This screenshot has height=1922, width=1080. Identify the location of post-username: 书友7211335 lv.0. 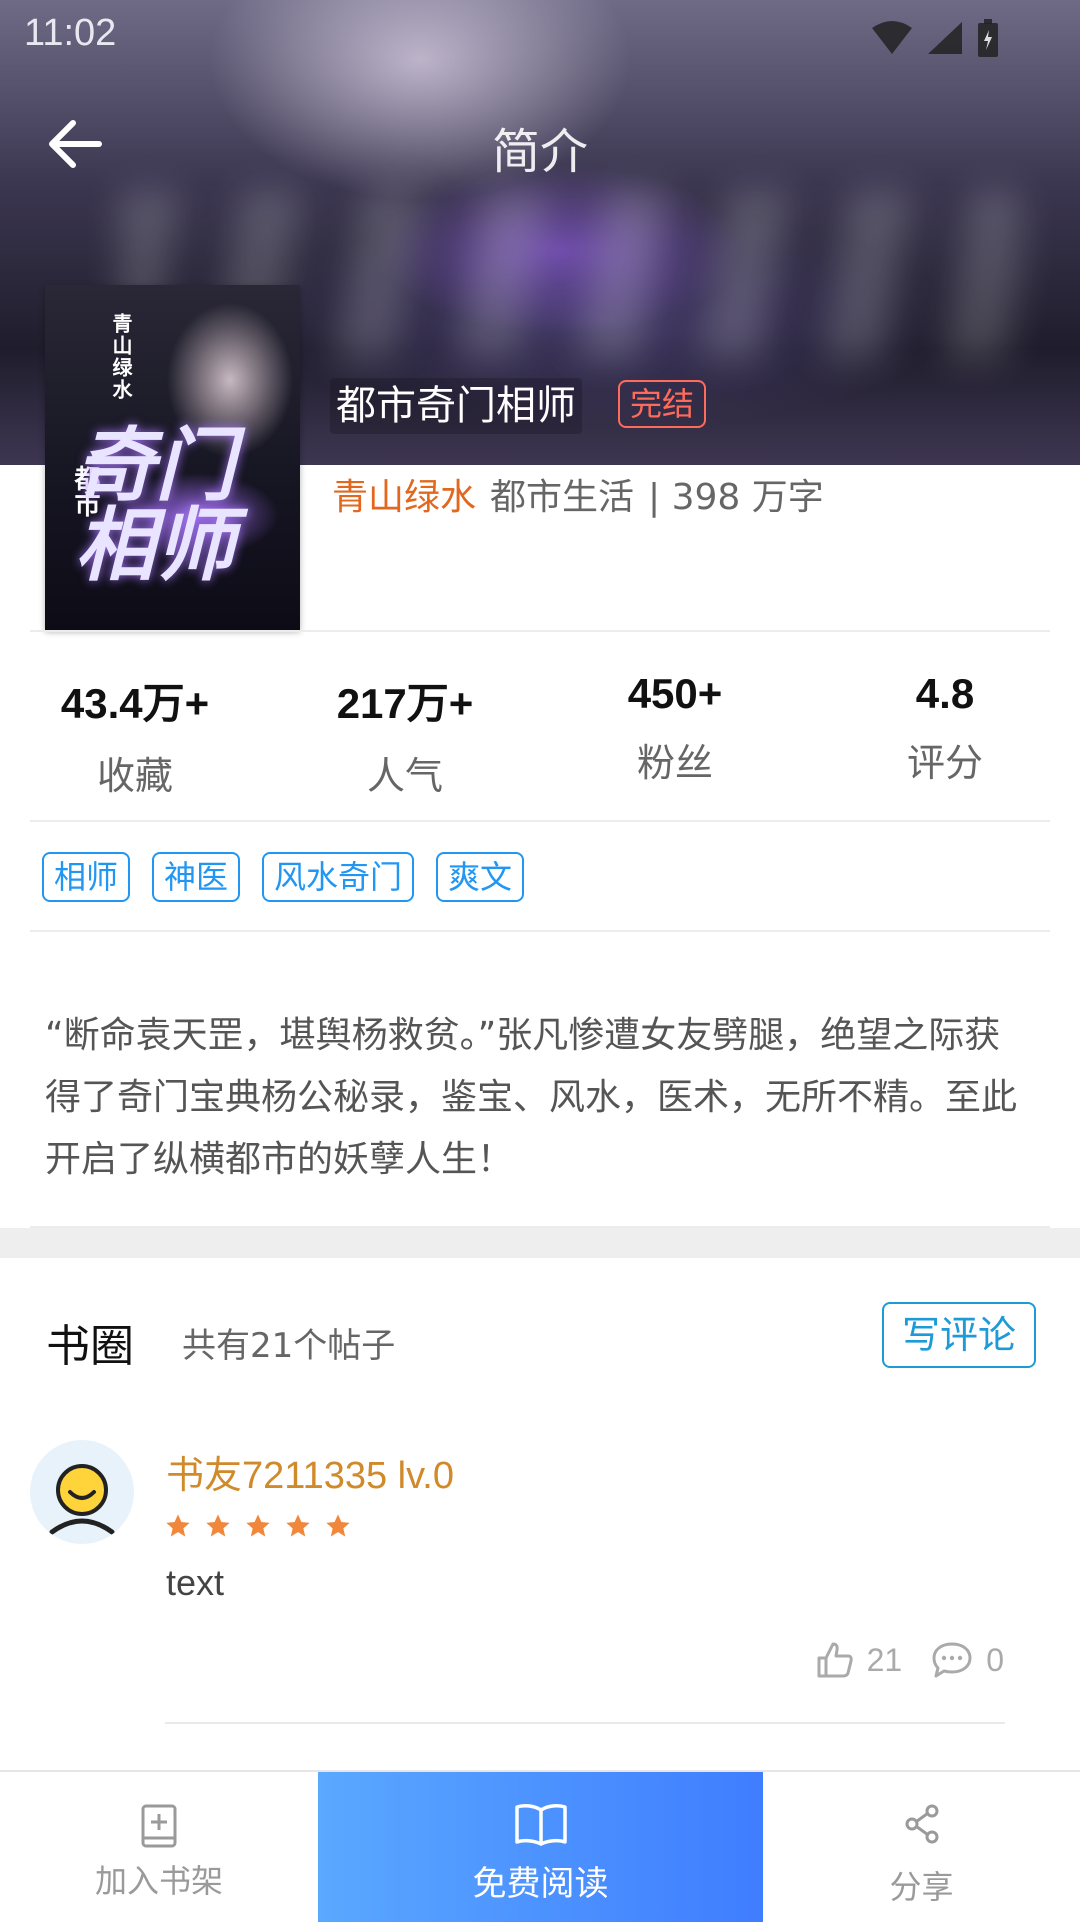
(310, 1471).